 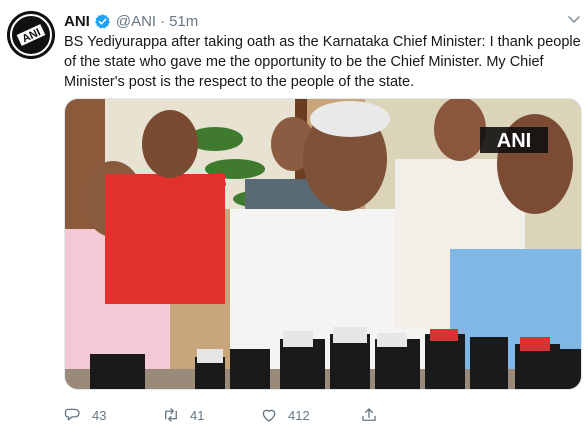 I want to click on avatar: ANI, so click(x=31, y=35).